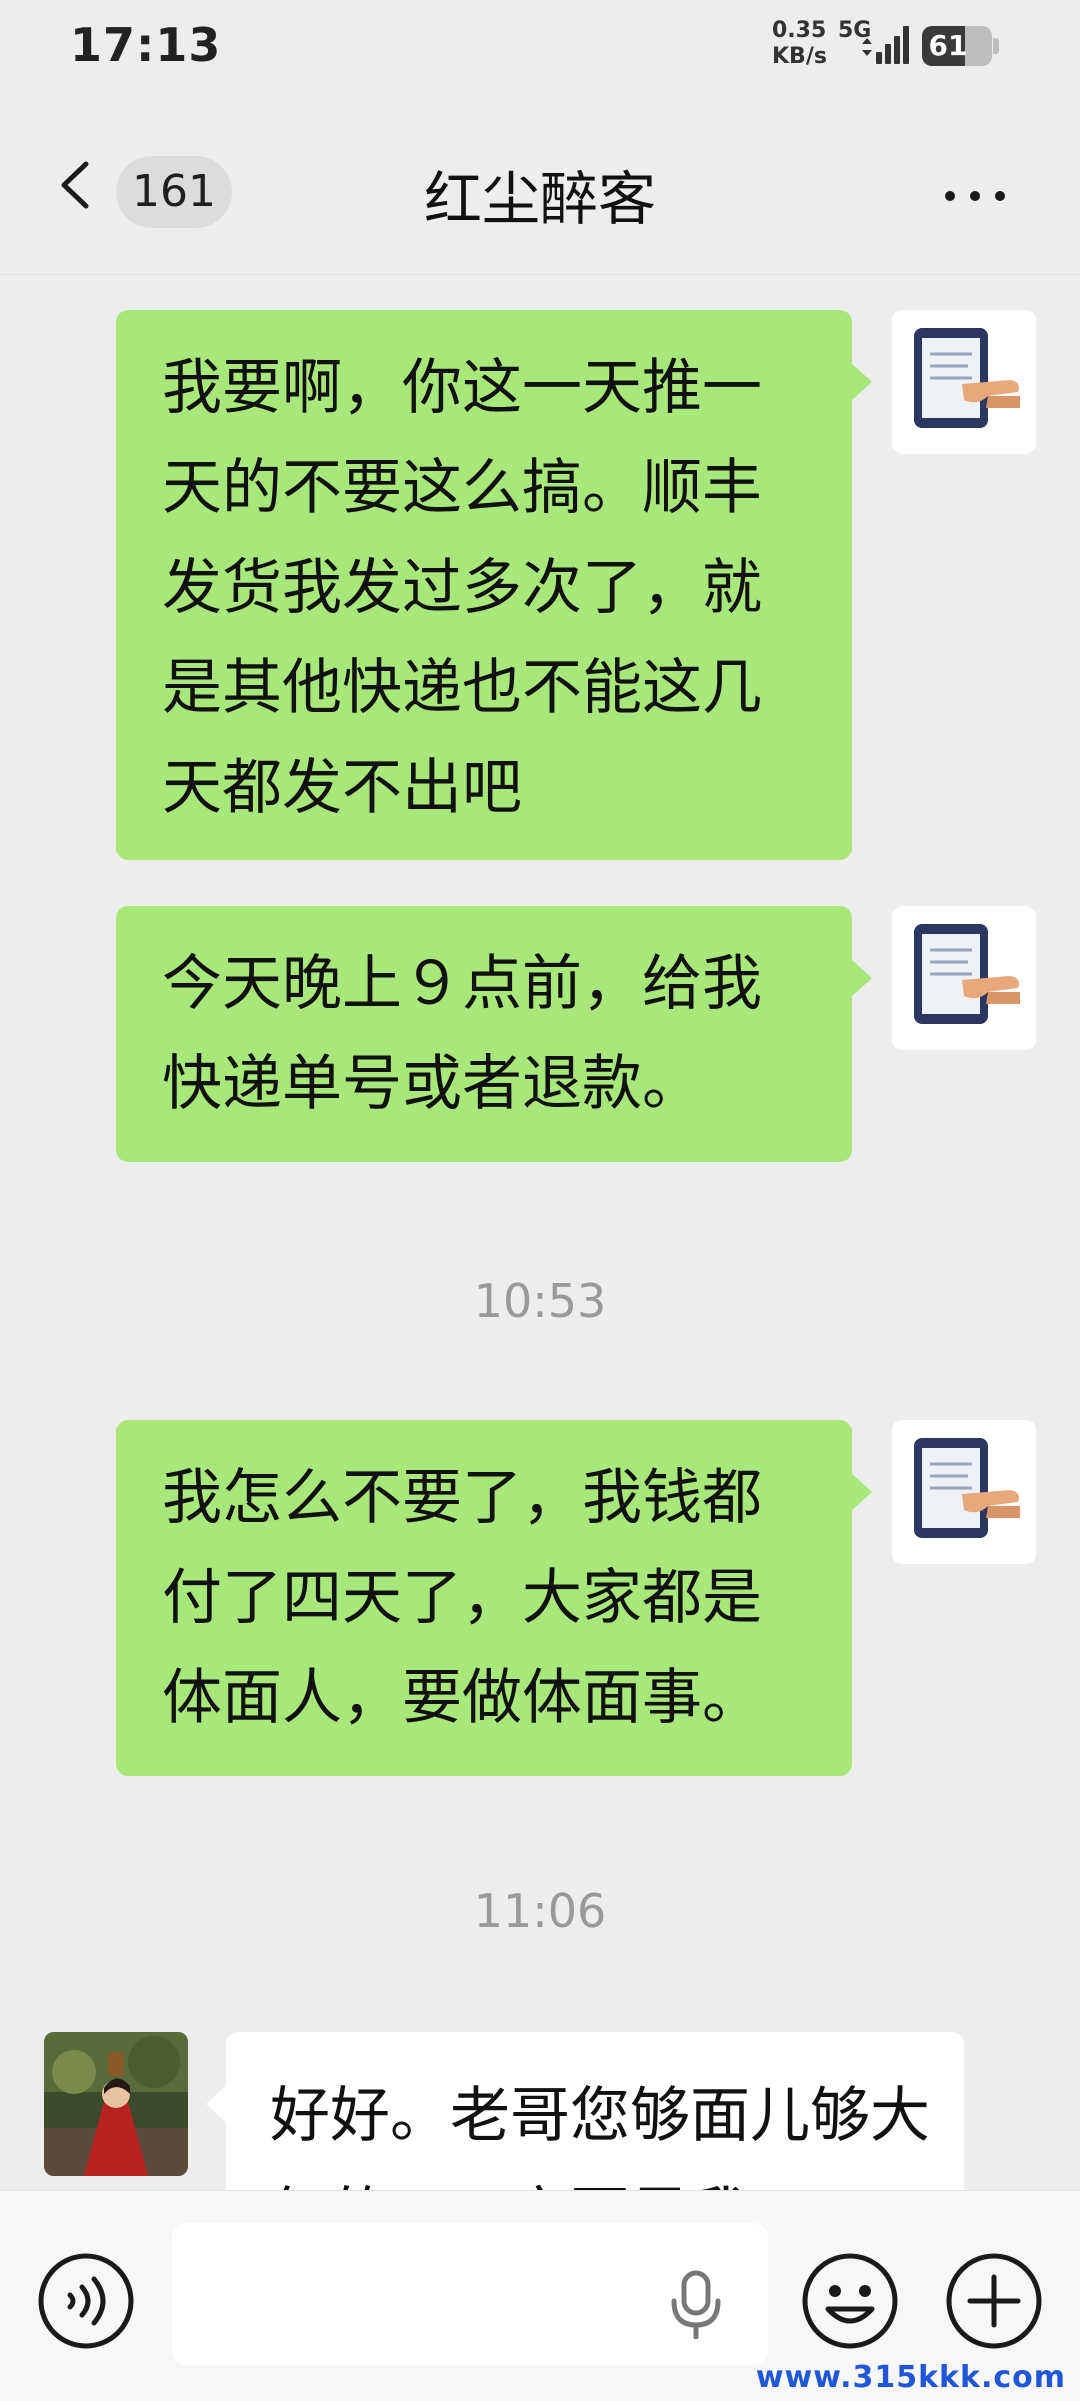 The image size is (1080, 2401). I want to click on contact-photo-icon, so click(116, 2104).